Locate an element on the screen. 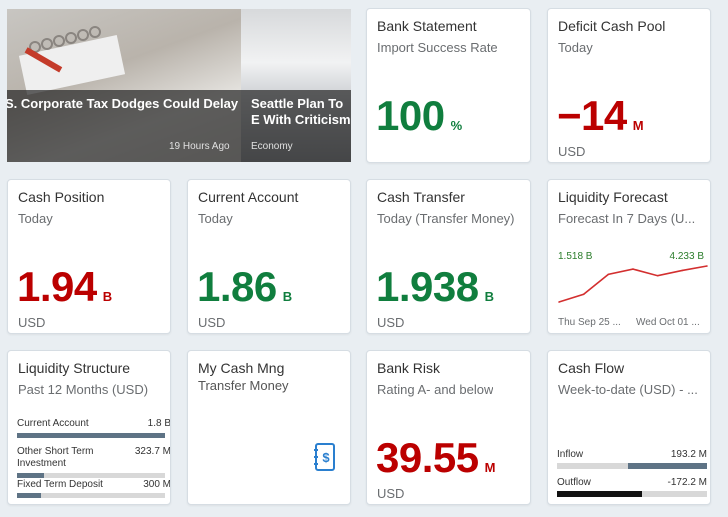  structure-row-fixed-deposit: Fixed Term Deposit 300 M is located at coordinates (94, 490).